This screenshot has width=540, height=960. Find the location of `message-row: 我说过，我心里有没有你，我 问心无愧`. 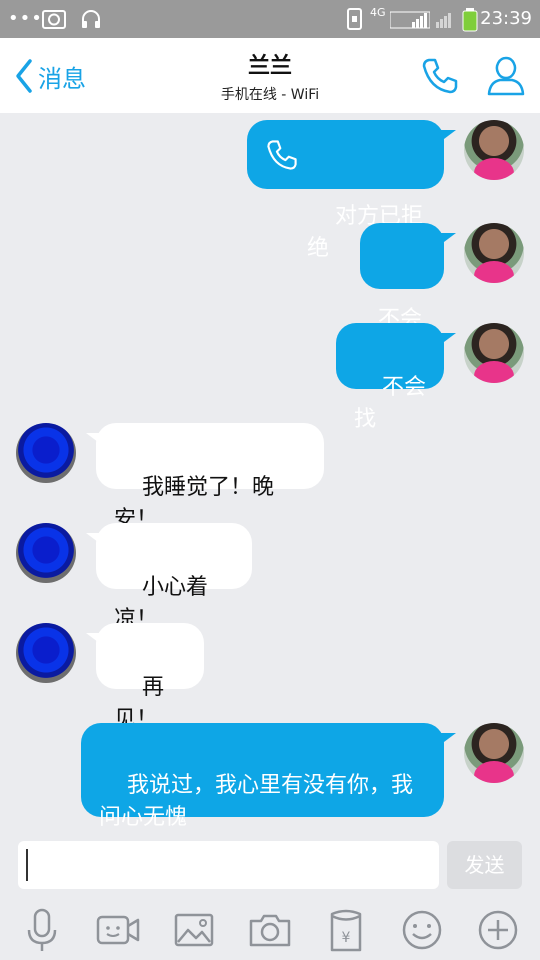

message-row: 我说过，我心里有没有你，我 问心无愧 is located at coordinates (270, 776).